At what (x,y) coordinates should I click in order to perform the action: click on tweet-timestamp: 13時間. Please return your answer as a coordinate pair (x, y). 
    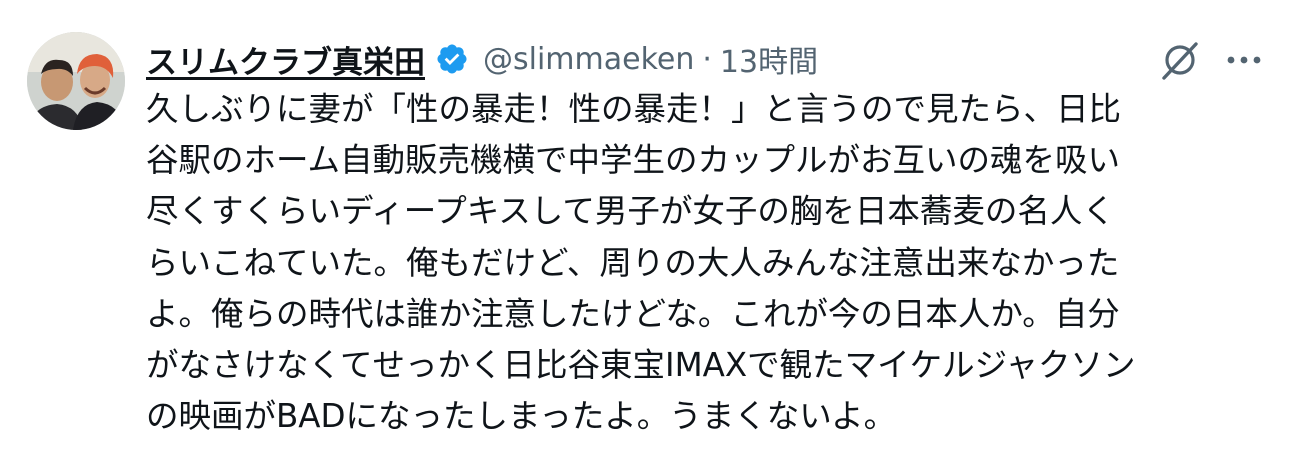
    Looking at the image, I should click on (769, 59).